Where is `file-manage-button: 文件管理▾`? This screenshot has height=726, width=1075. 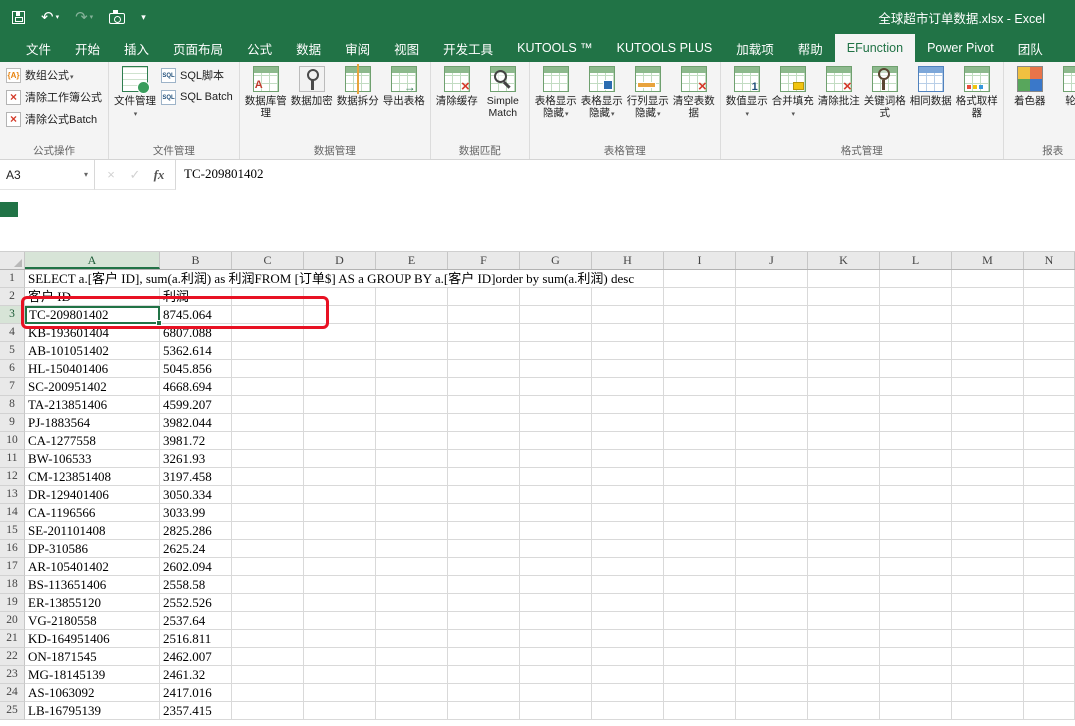 file-manage-button: 文件管理▾ is located at coordinates (135, 99).